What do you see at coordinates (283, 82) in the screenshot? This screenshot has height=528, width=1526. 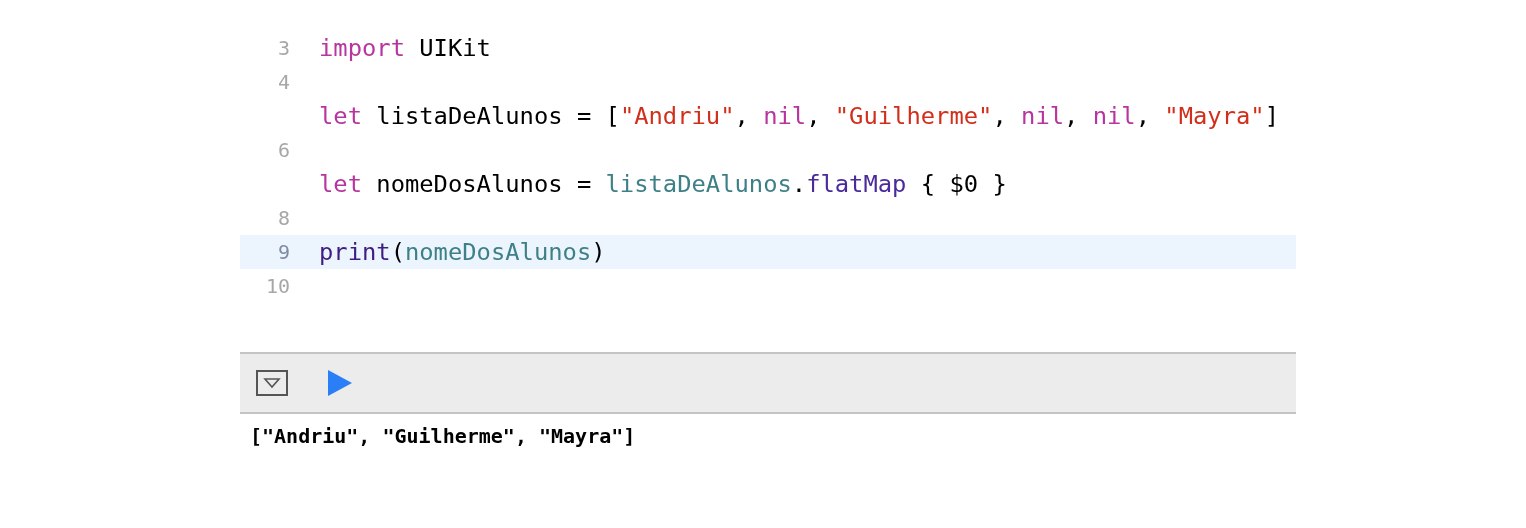 I see `line-number: 4` at bounding box center [283, 82].